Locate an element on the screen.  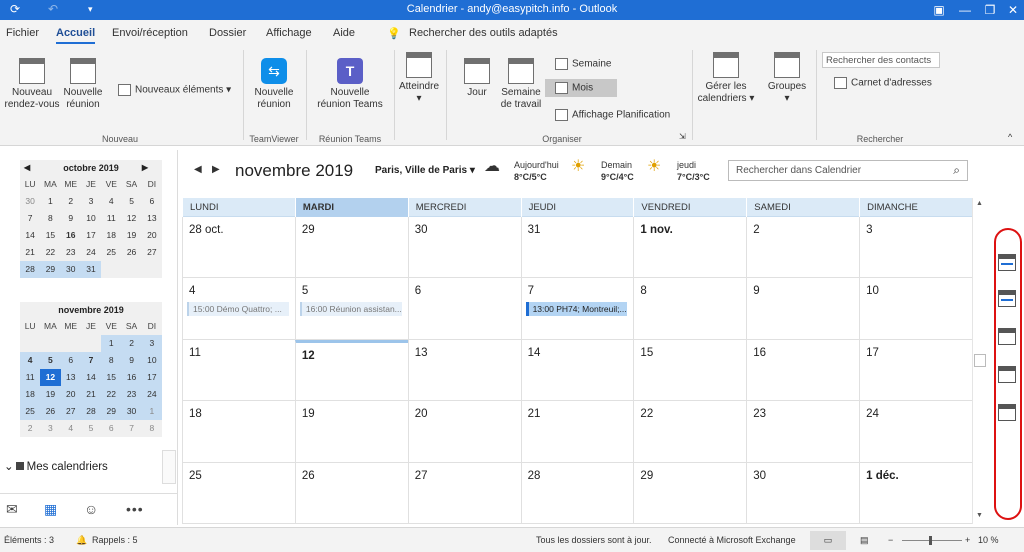
new-meeting-button: Nouvelle réunion is located at coordinates (83, 84).